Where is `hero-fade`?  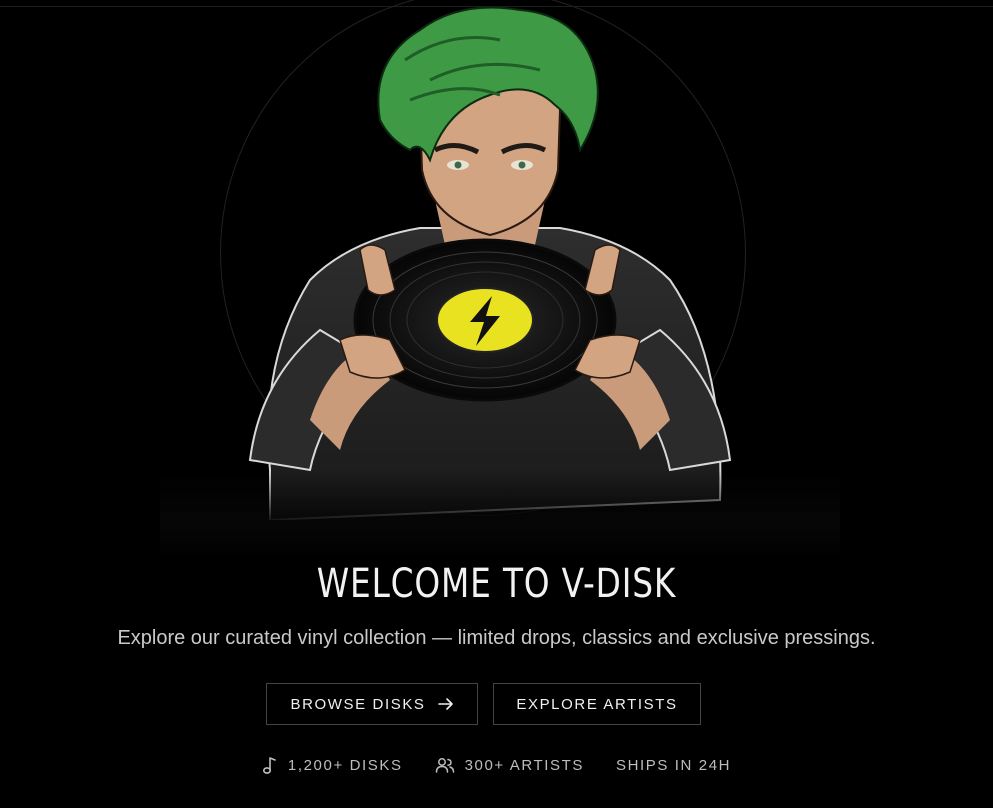
hero-fade is located at coordinates (500, 515).